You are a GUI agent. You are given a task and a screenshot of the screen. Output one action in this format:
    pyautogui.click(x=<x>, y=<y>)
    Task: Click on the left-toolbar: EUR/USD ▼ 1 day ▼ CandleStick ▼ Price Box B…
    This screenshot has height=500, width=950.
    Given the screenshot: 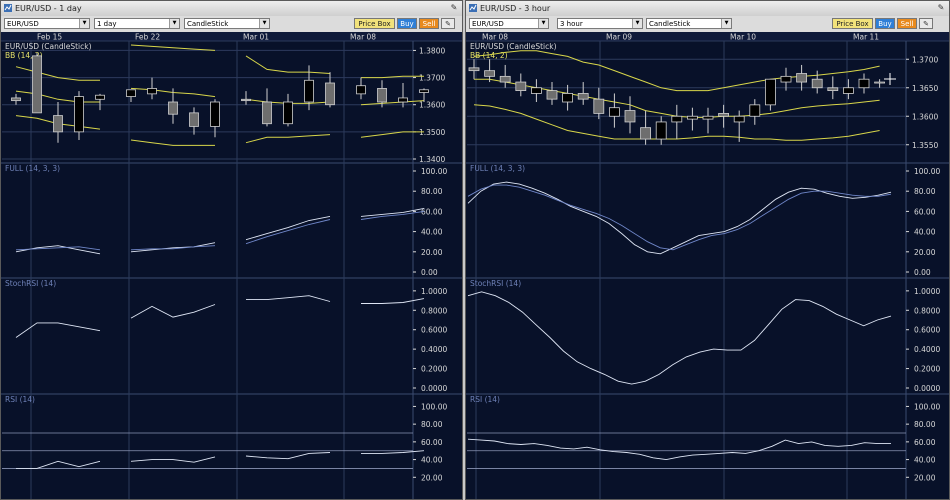 What is the action you would take?
    pyautogui.click(x=231, y=24)
    